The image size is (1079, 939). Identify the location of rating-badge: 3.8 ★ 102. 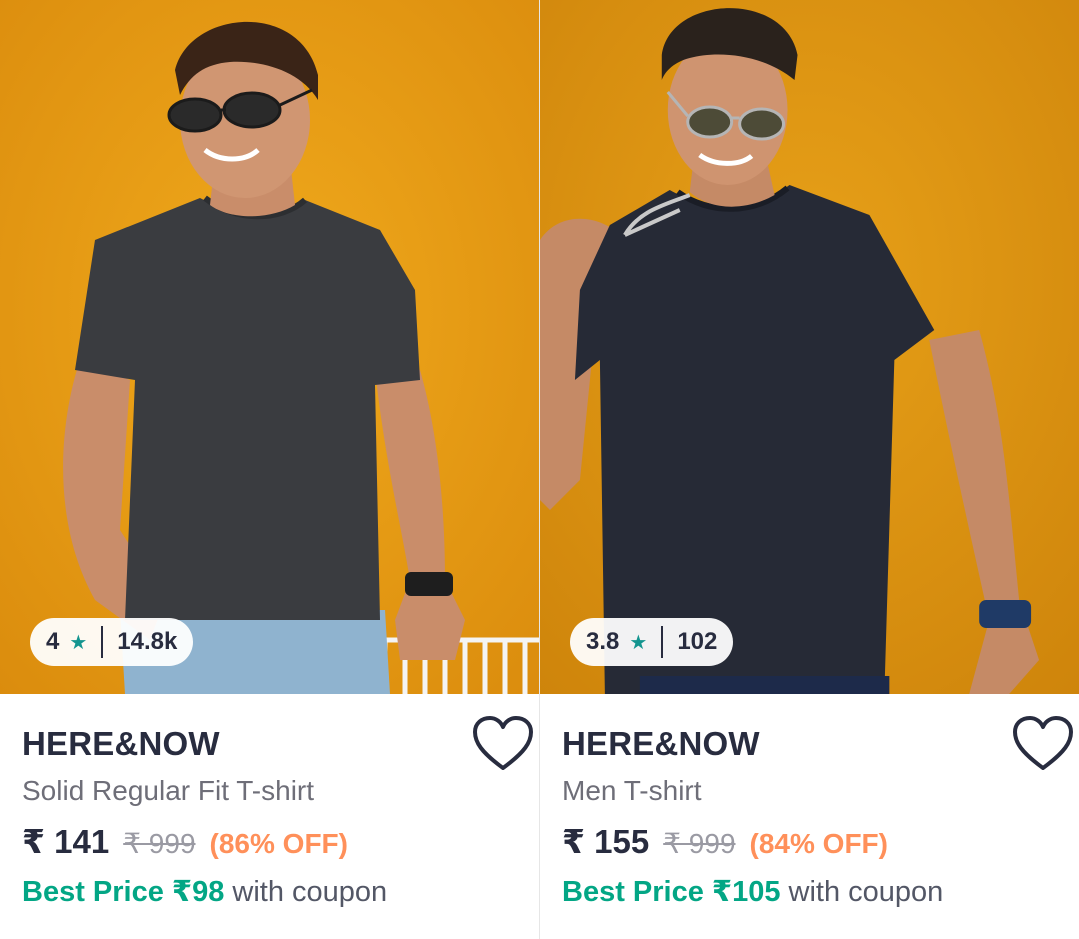
(652, 642).